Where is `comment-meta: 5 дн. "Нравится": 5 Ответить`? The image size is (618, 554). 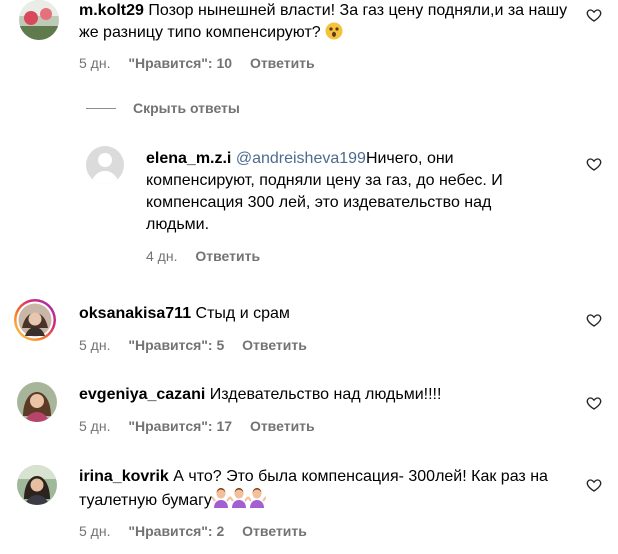
comment-meta: 5 дн. "Нравится": 5 Ответить is located at coordinates (200, 345).